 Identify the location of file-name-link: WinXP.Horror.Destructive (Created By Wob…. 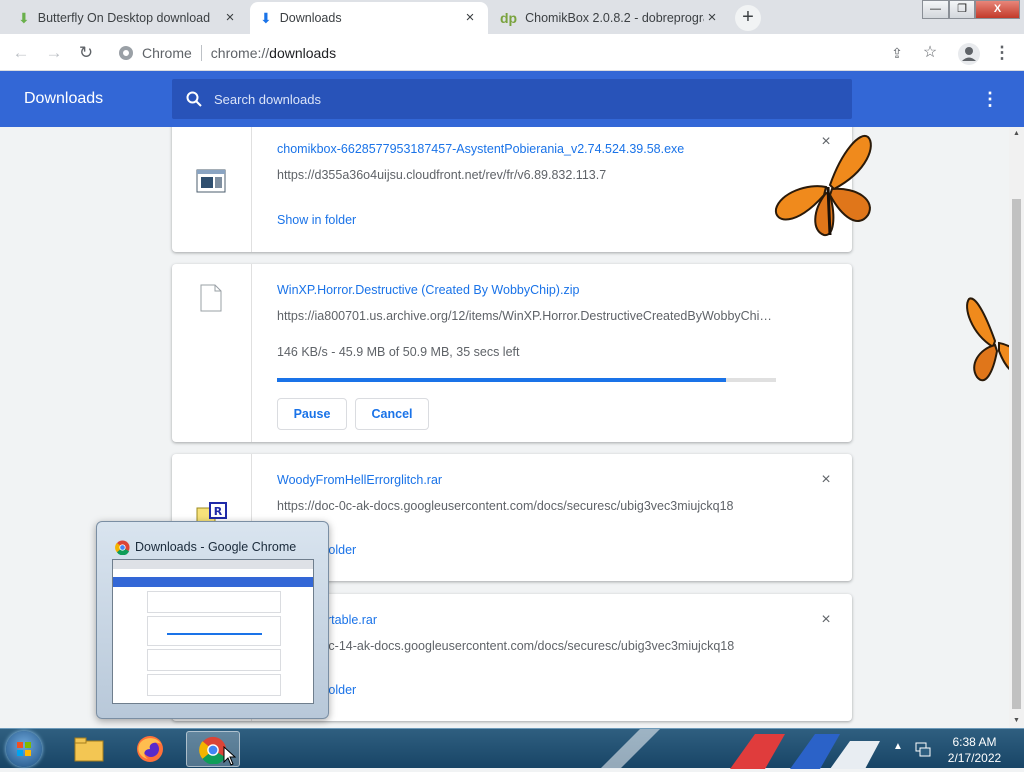
(428, 290).